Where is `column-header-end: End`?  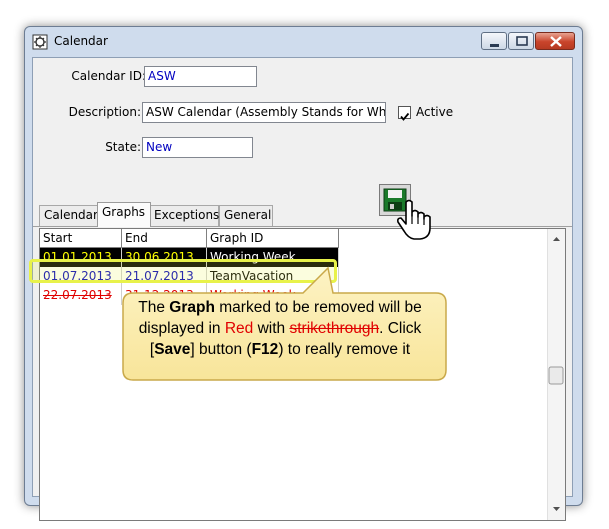
column-header-end: End is located at coordinates (164, 238).